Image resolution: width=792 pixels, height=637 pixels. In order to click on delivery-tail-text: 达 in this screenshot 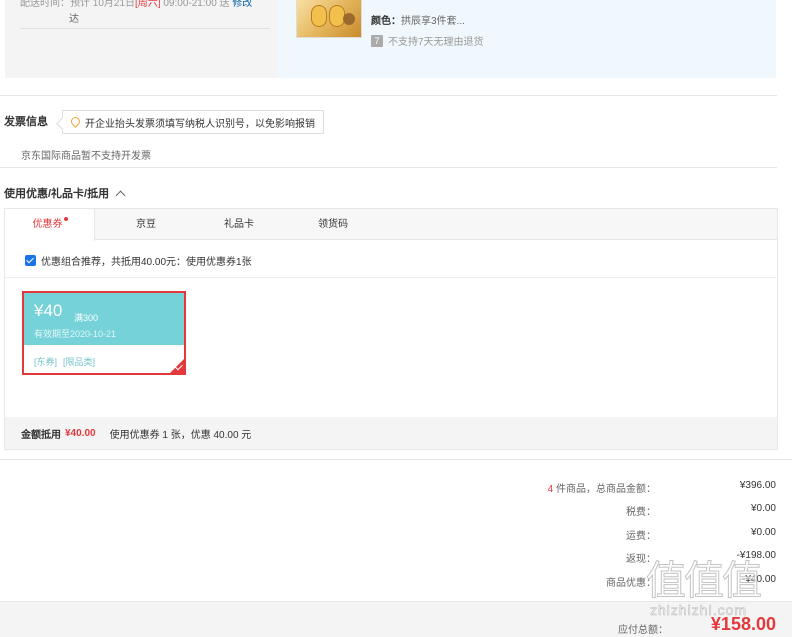, I will do `click(74, 19)`.